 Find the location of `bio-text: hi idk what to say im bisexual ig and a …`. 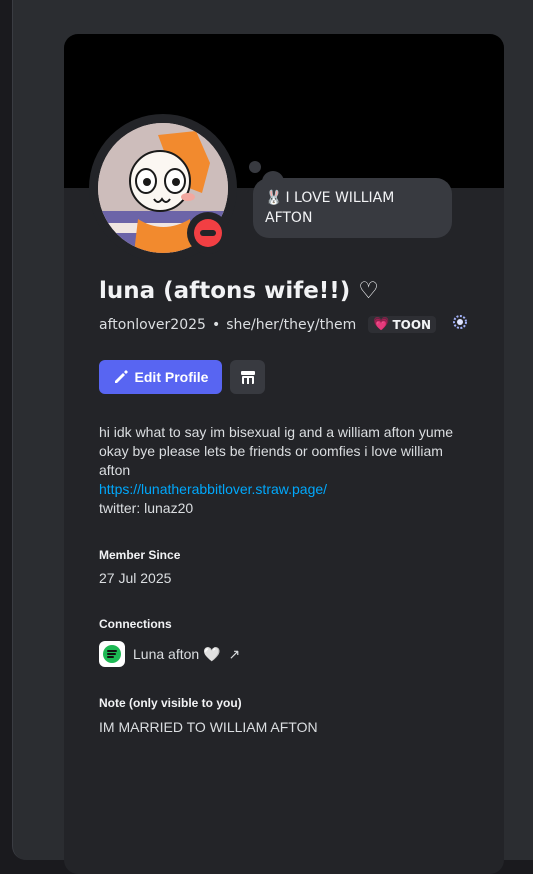

bio-text: hi idk what to say im bisexual ig and a … is located at coordinates (276, 451).